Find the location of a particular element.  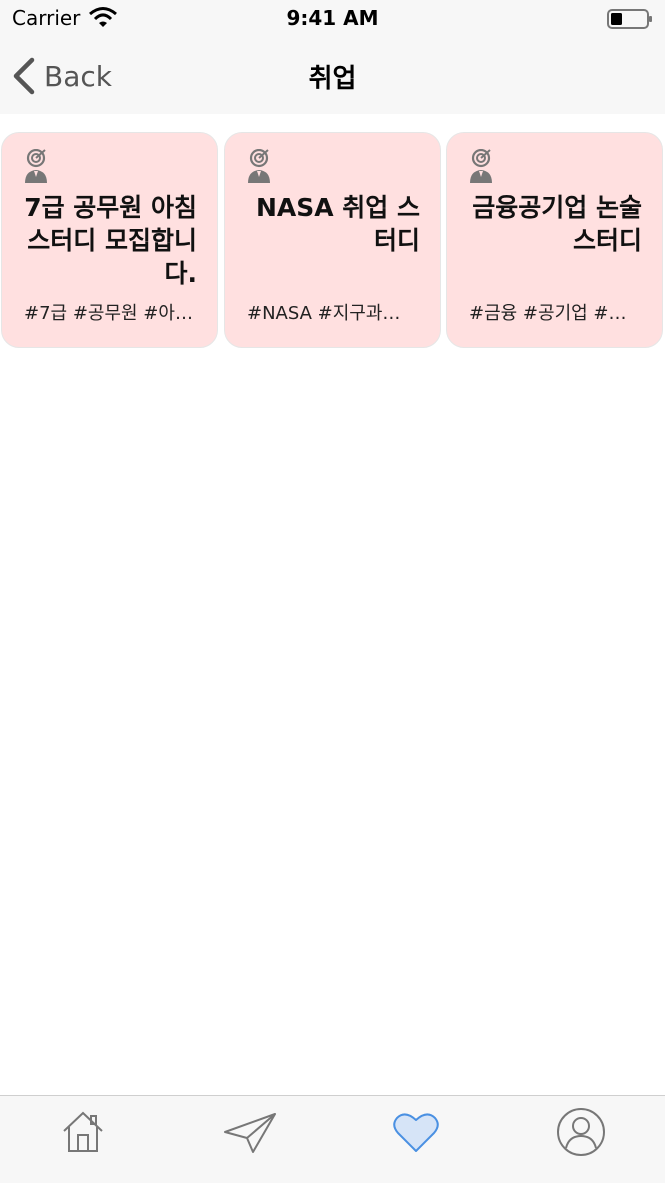

navigation-bar: Back 취업 is located at coordinates (332, 77).